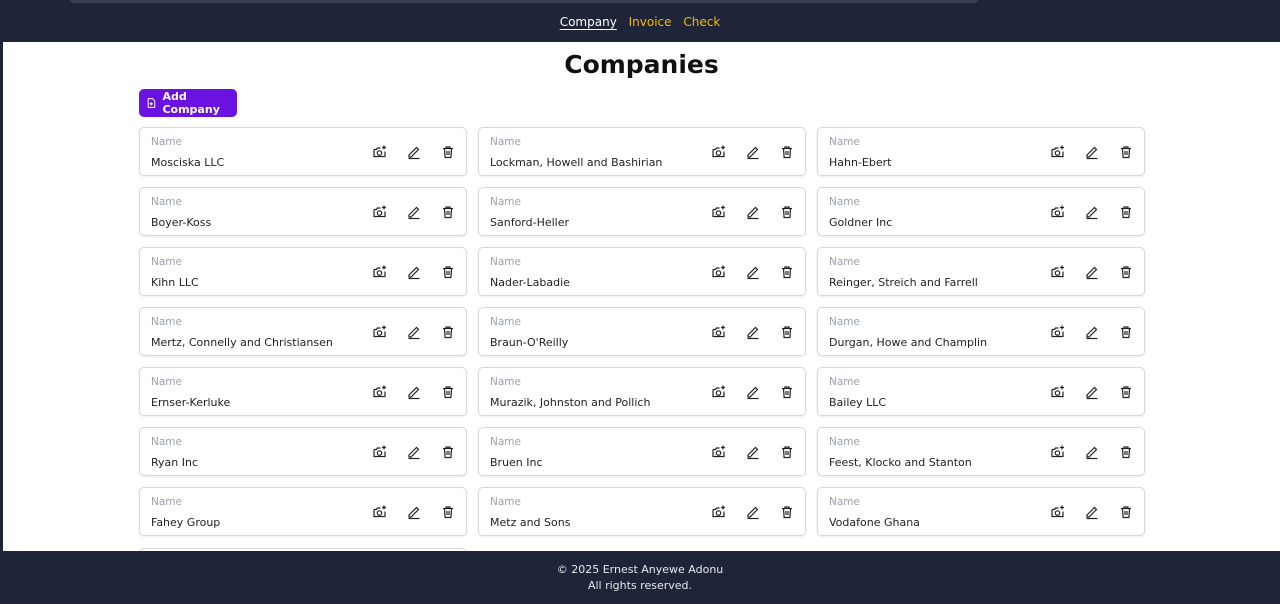 This screenshot has width=1280, height=604. Describe the element at coordinates (530, 282) in the screenshot. I see `company-name: Nader-Labadie` at that location.